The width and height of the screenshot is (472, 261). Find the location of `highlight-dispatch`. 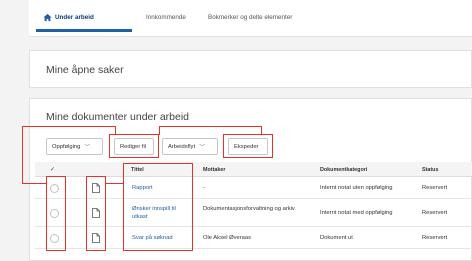

highlight-dispatch is located at coordinates (248, 146).